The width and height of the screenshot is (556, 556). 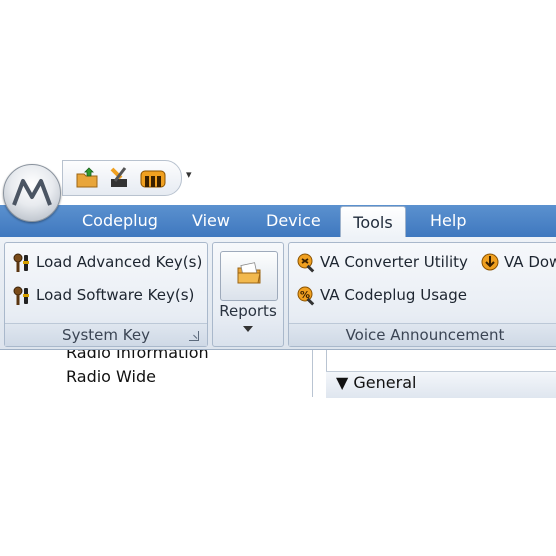 I want to click on va-converter-utility-label: VA Converter Utility, so click(x=394, y=262).